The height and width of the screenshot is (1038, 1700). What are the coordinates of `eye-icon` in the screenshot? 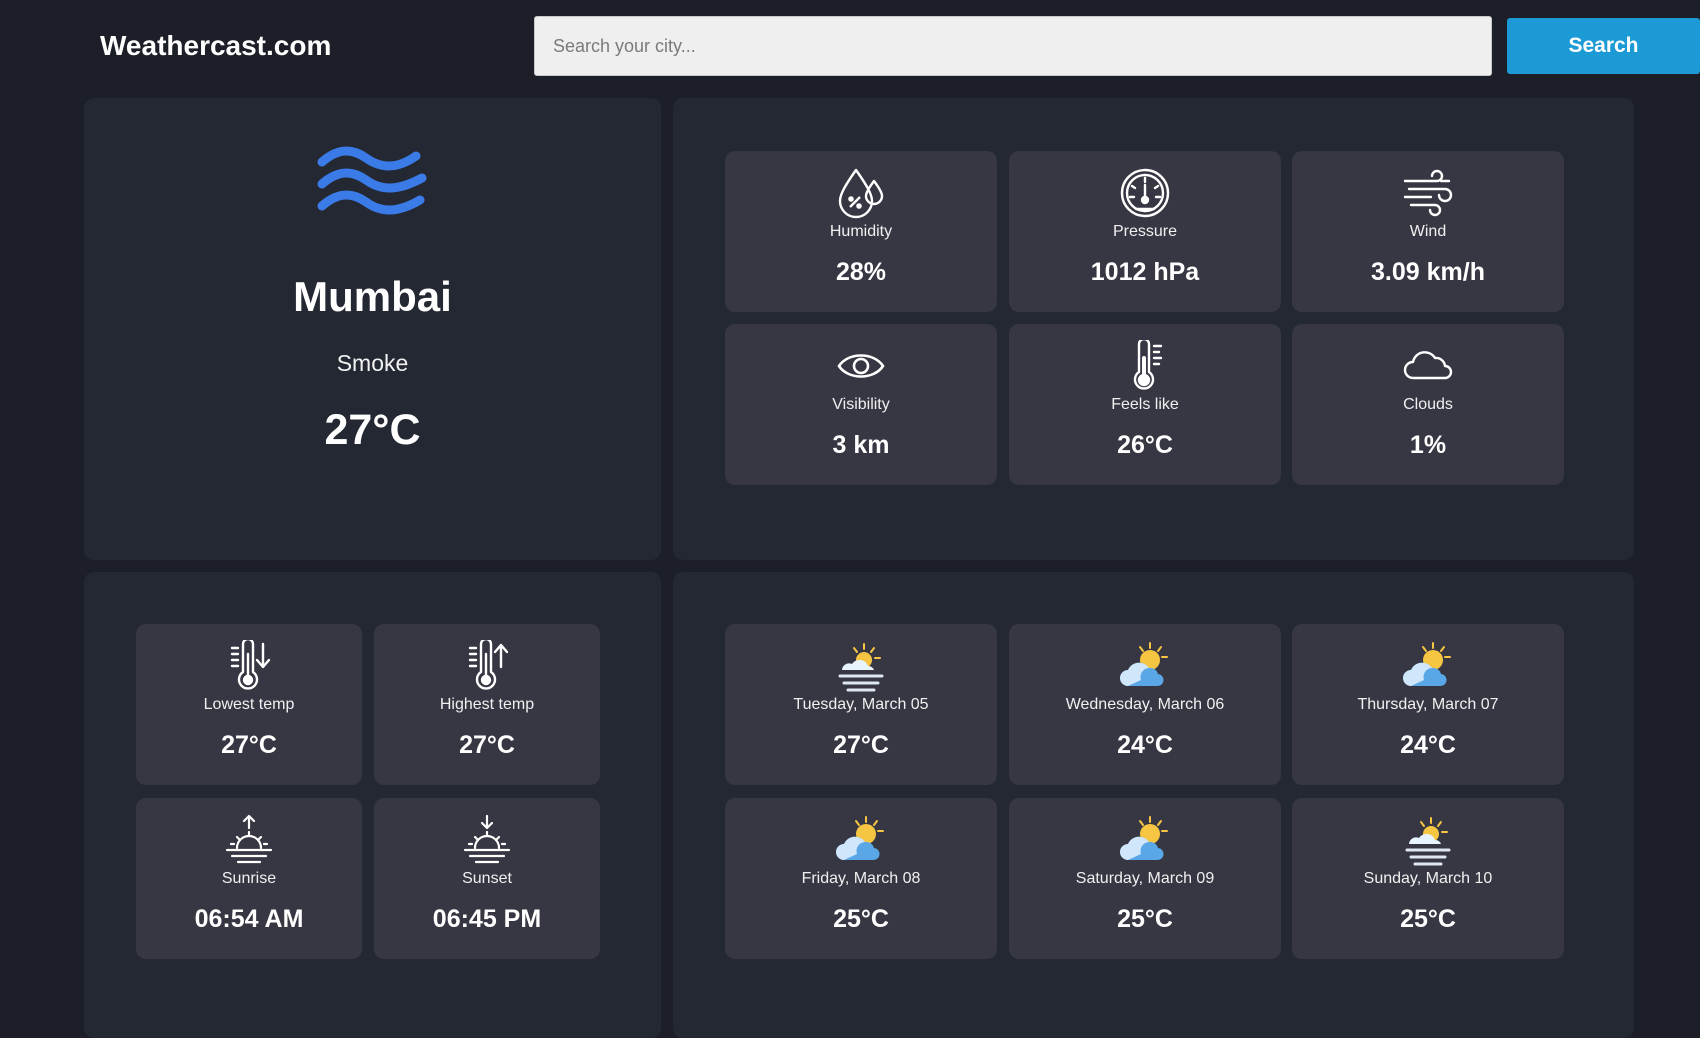 It's located at (861, 366).